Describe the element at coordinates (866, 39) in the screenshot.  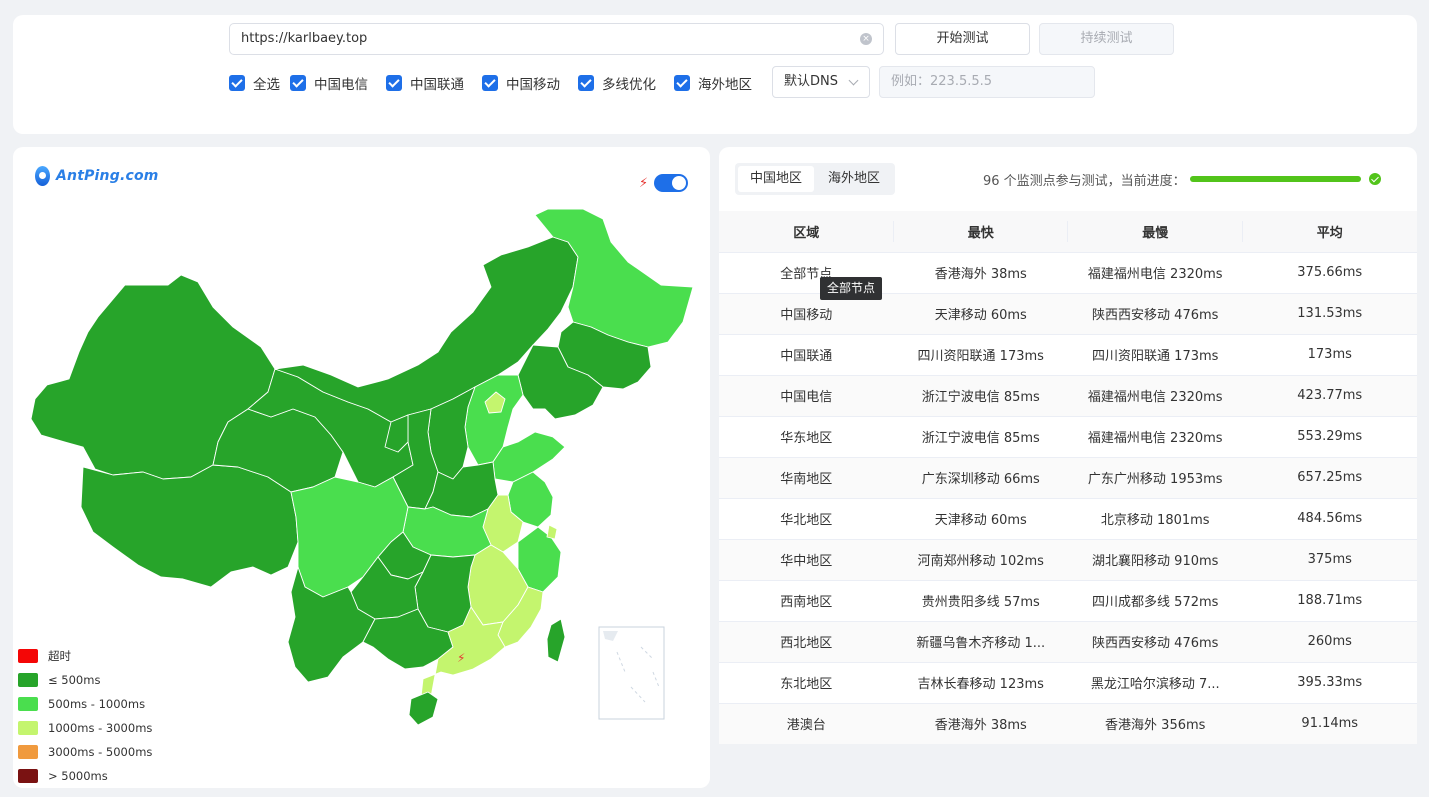
I see `clear-icon: ×` at that location.